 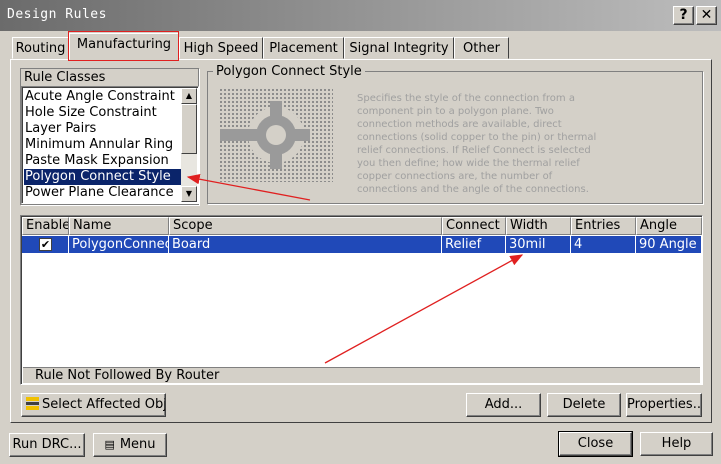 What do you see at coordinates (305, 226) in the screenshot?
I see `column-header-scope: Scope` at bounding box center [305, 226].